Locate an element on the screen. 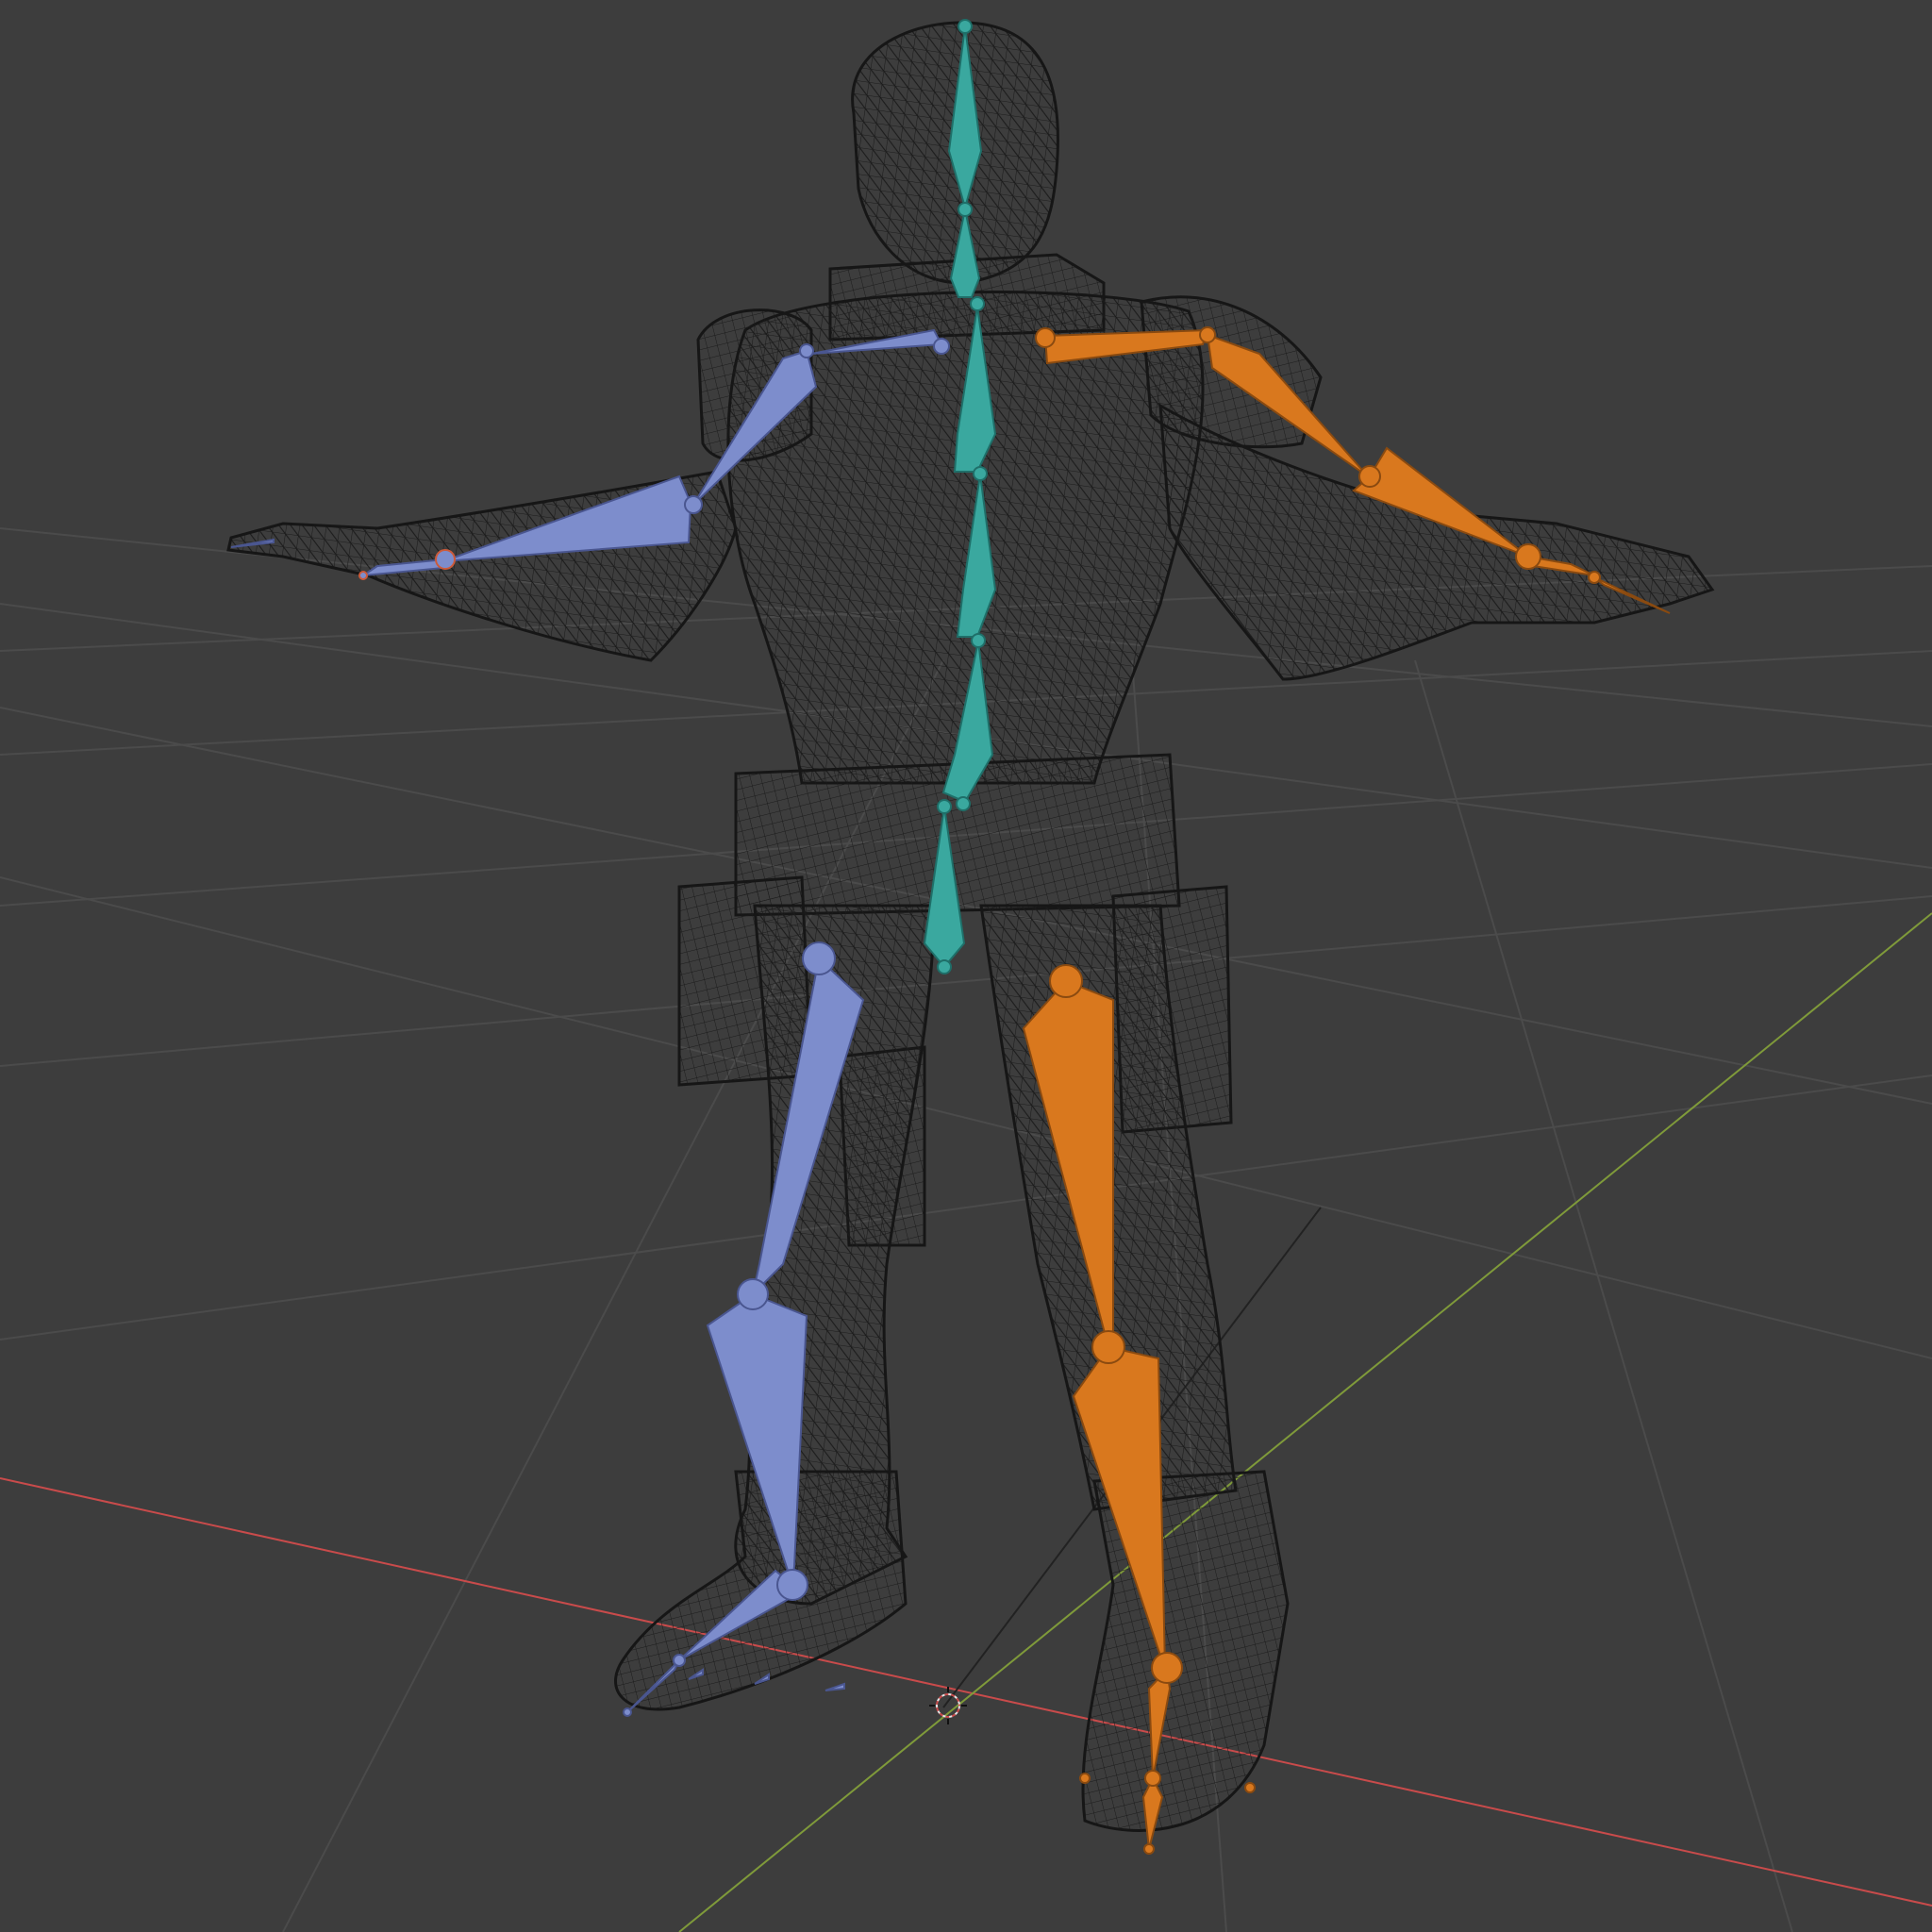  3d-cursor-icon is located at coordinates (948, 1706).